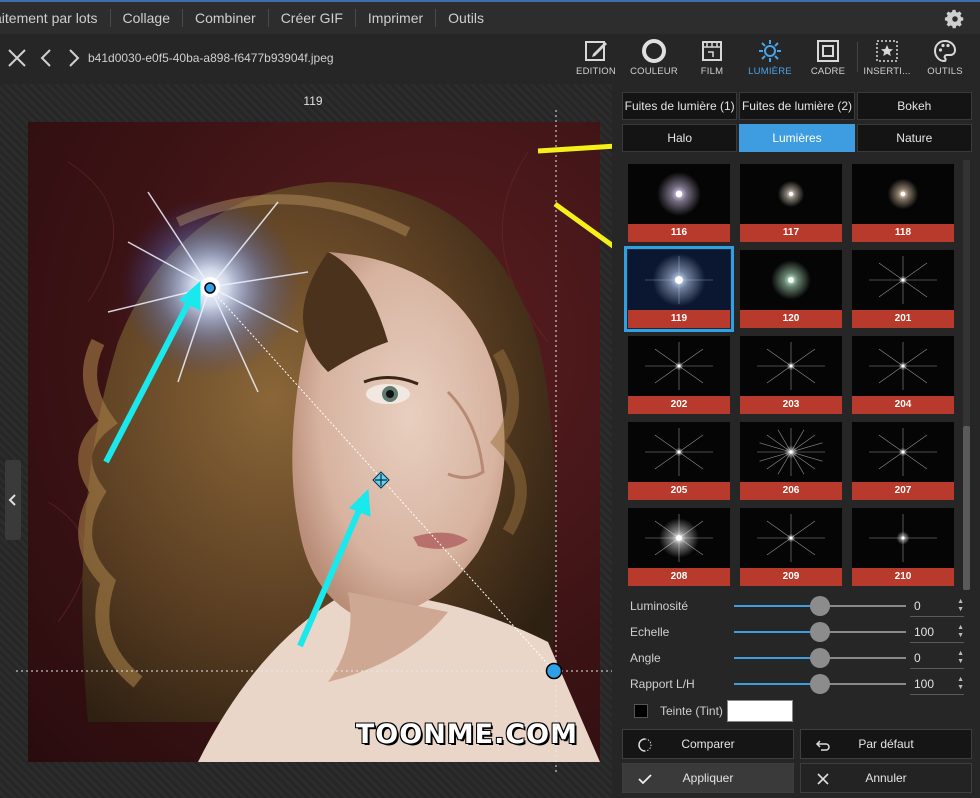  What do you see at coordinates (791, 375) in the screenshot?
I see `effect-thumbnail: 203` at bounding box center [791, 375].